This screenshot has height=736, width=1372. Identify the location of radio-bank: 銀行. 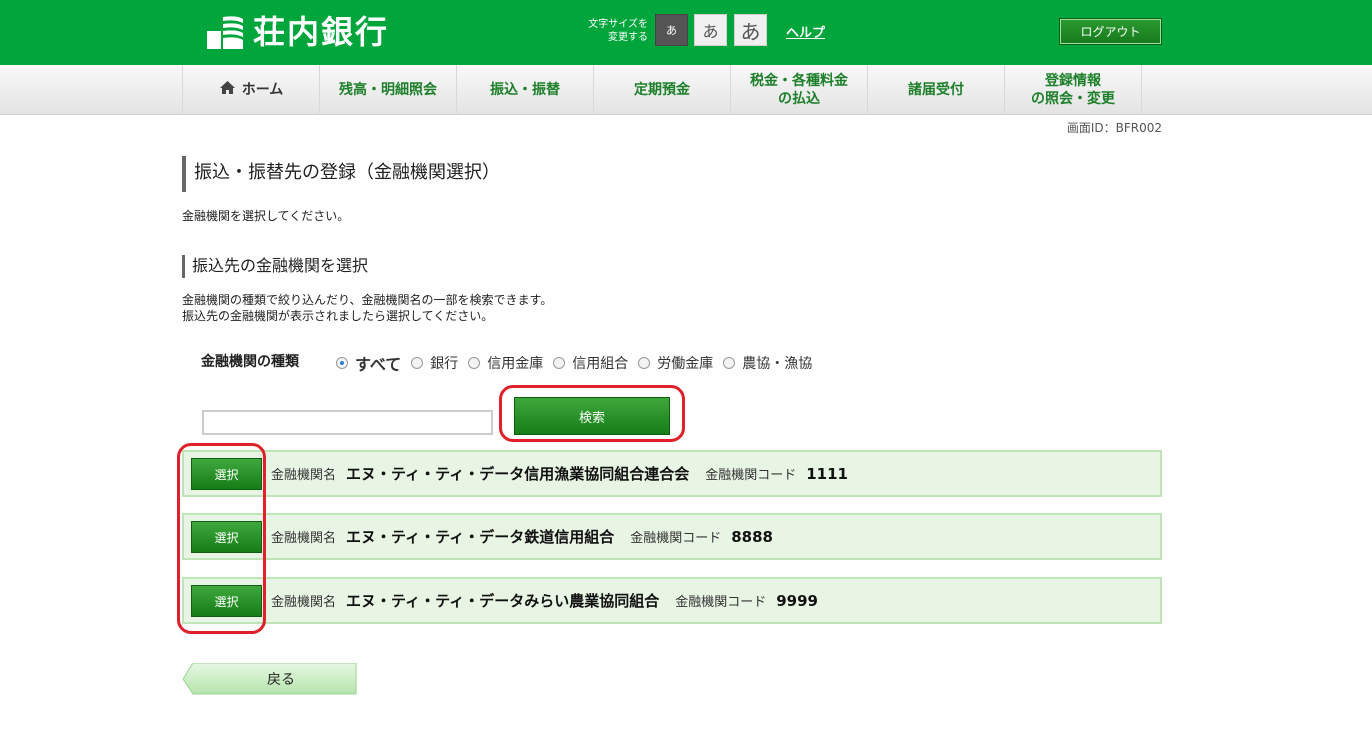
(434, 363).